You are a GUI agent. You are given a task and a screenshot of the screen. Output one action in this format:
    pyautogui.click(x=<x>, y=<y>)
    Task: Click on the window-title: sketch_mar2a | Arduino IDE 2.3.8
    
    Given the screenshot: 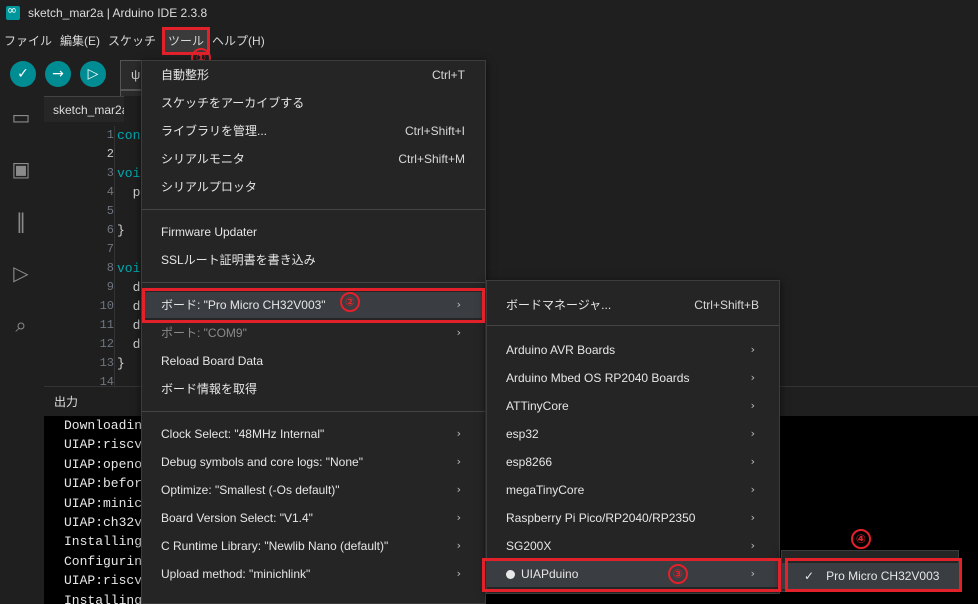 What is the action you would take?
    pyautogui.click(x=118, y=13)
    